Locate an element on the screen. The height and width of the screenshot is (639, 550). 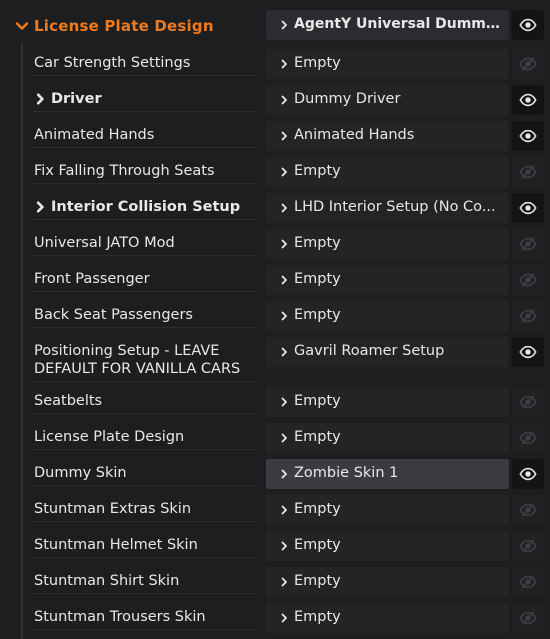
slot-label: Fix Falling Through Seats is located at coordinates (145, 173).